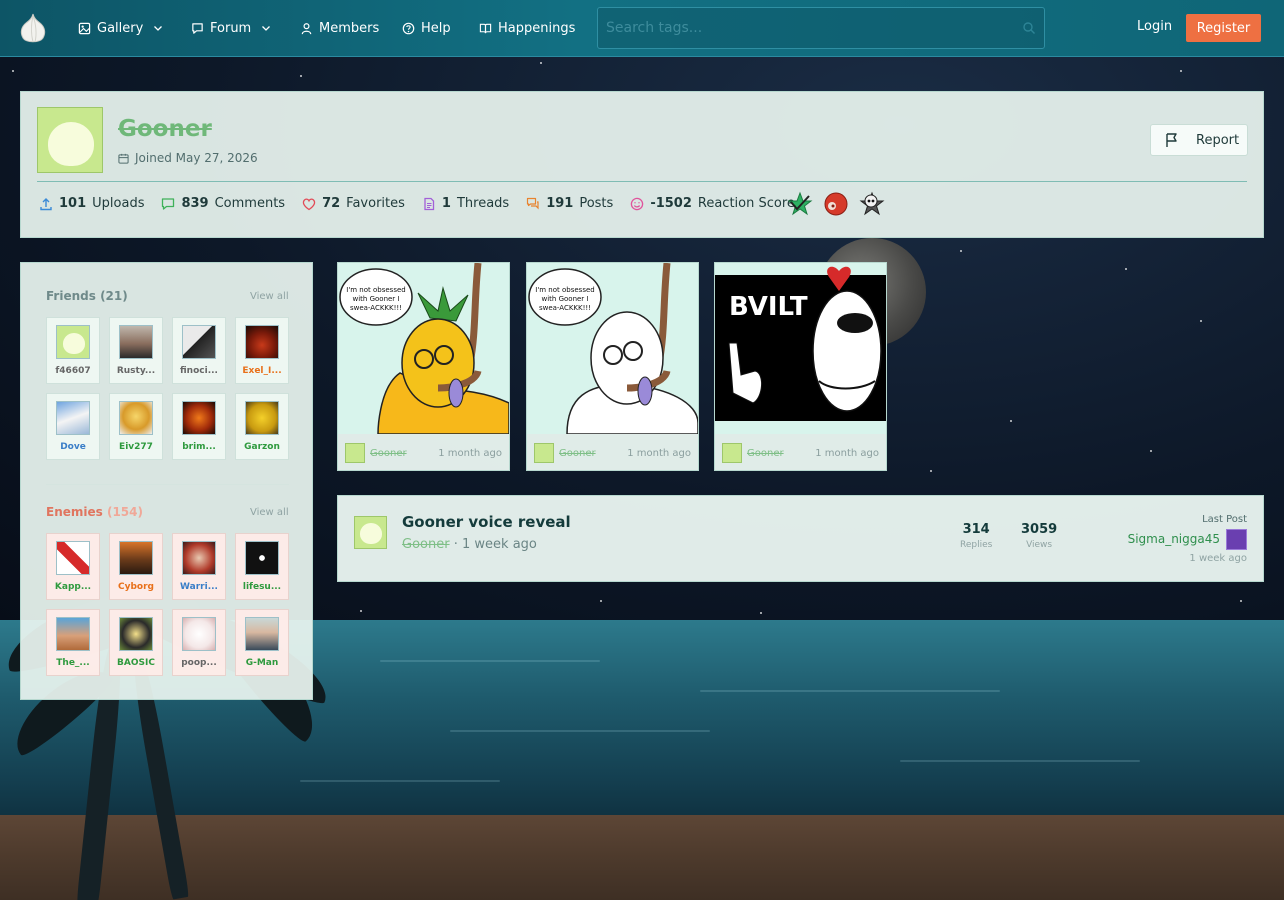 This screenshot has width=1284, height=900. What do you see at coordinates (1236, 539) in the screenshot?
I see `last-post-avatar` at bounding box center [1236, 539].